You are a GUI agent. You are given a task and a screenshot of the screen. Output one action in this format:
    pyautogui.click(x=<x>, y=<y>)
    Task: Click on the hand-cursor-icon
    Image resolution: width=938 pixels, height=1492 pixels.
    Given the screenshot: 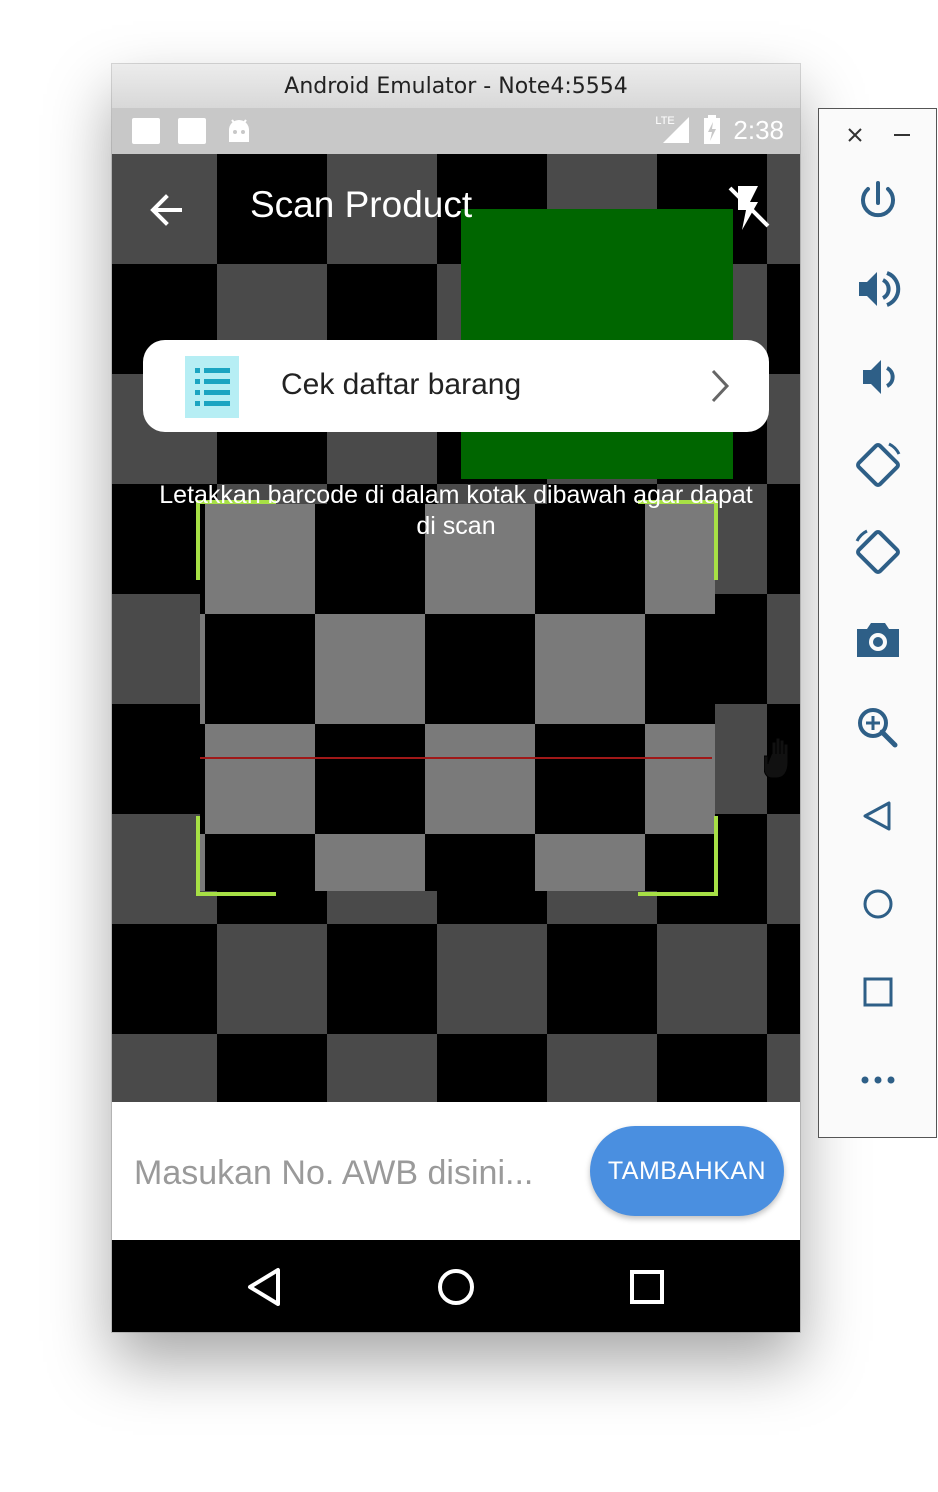 What is the action you would take?
    pyautogui.click(x=776, y=758)
    